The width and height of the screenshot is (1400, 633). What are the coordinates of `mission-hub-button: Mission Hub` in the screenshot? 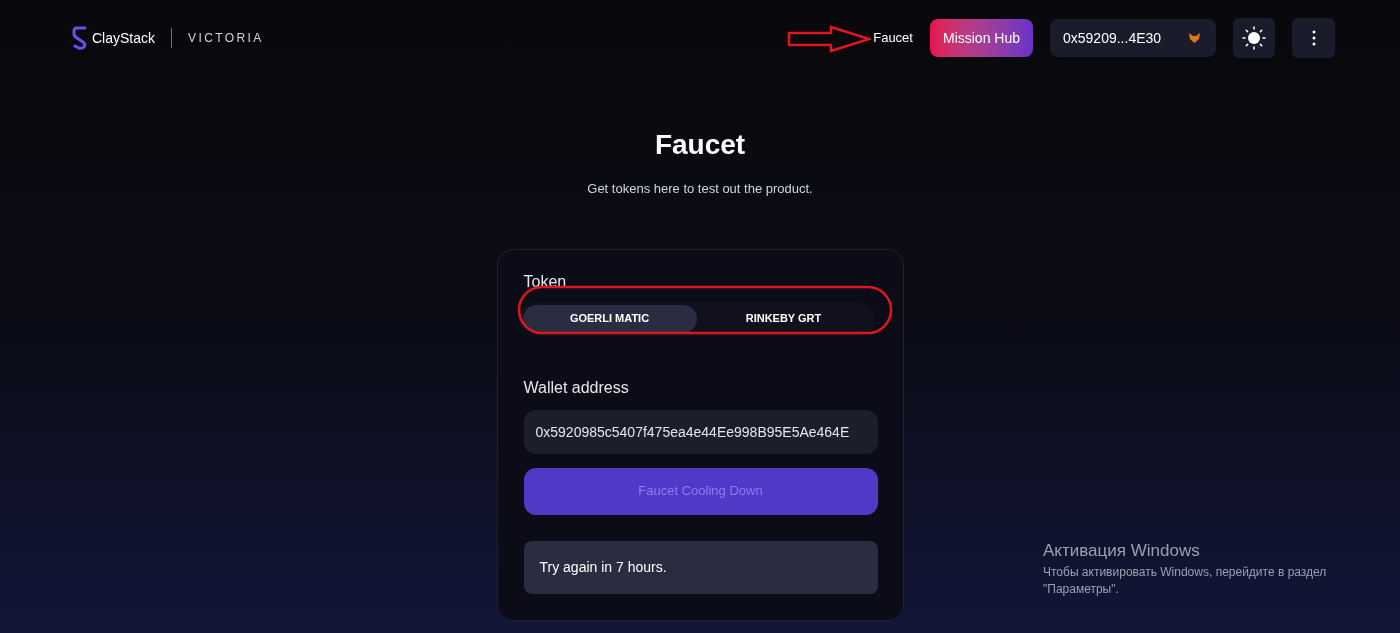 It's located at (981, 38).